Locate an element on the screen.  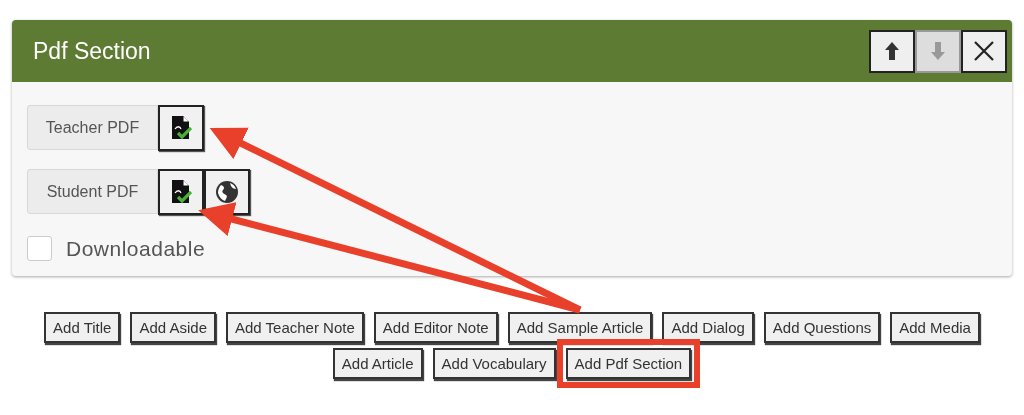
add-button: Add Media is located at coordinates (935, 327).